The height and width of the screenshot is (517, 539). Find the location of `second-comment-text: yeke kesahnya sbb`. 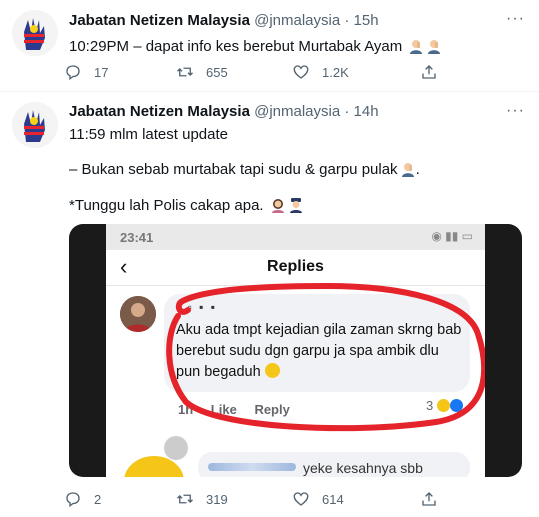

second-comment-text: yeke kesahnya sbb is located at coordinates (363, 468).